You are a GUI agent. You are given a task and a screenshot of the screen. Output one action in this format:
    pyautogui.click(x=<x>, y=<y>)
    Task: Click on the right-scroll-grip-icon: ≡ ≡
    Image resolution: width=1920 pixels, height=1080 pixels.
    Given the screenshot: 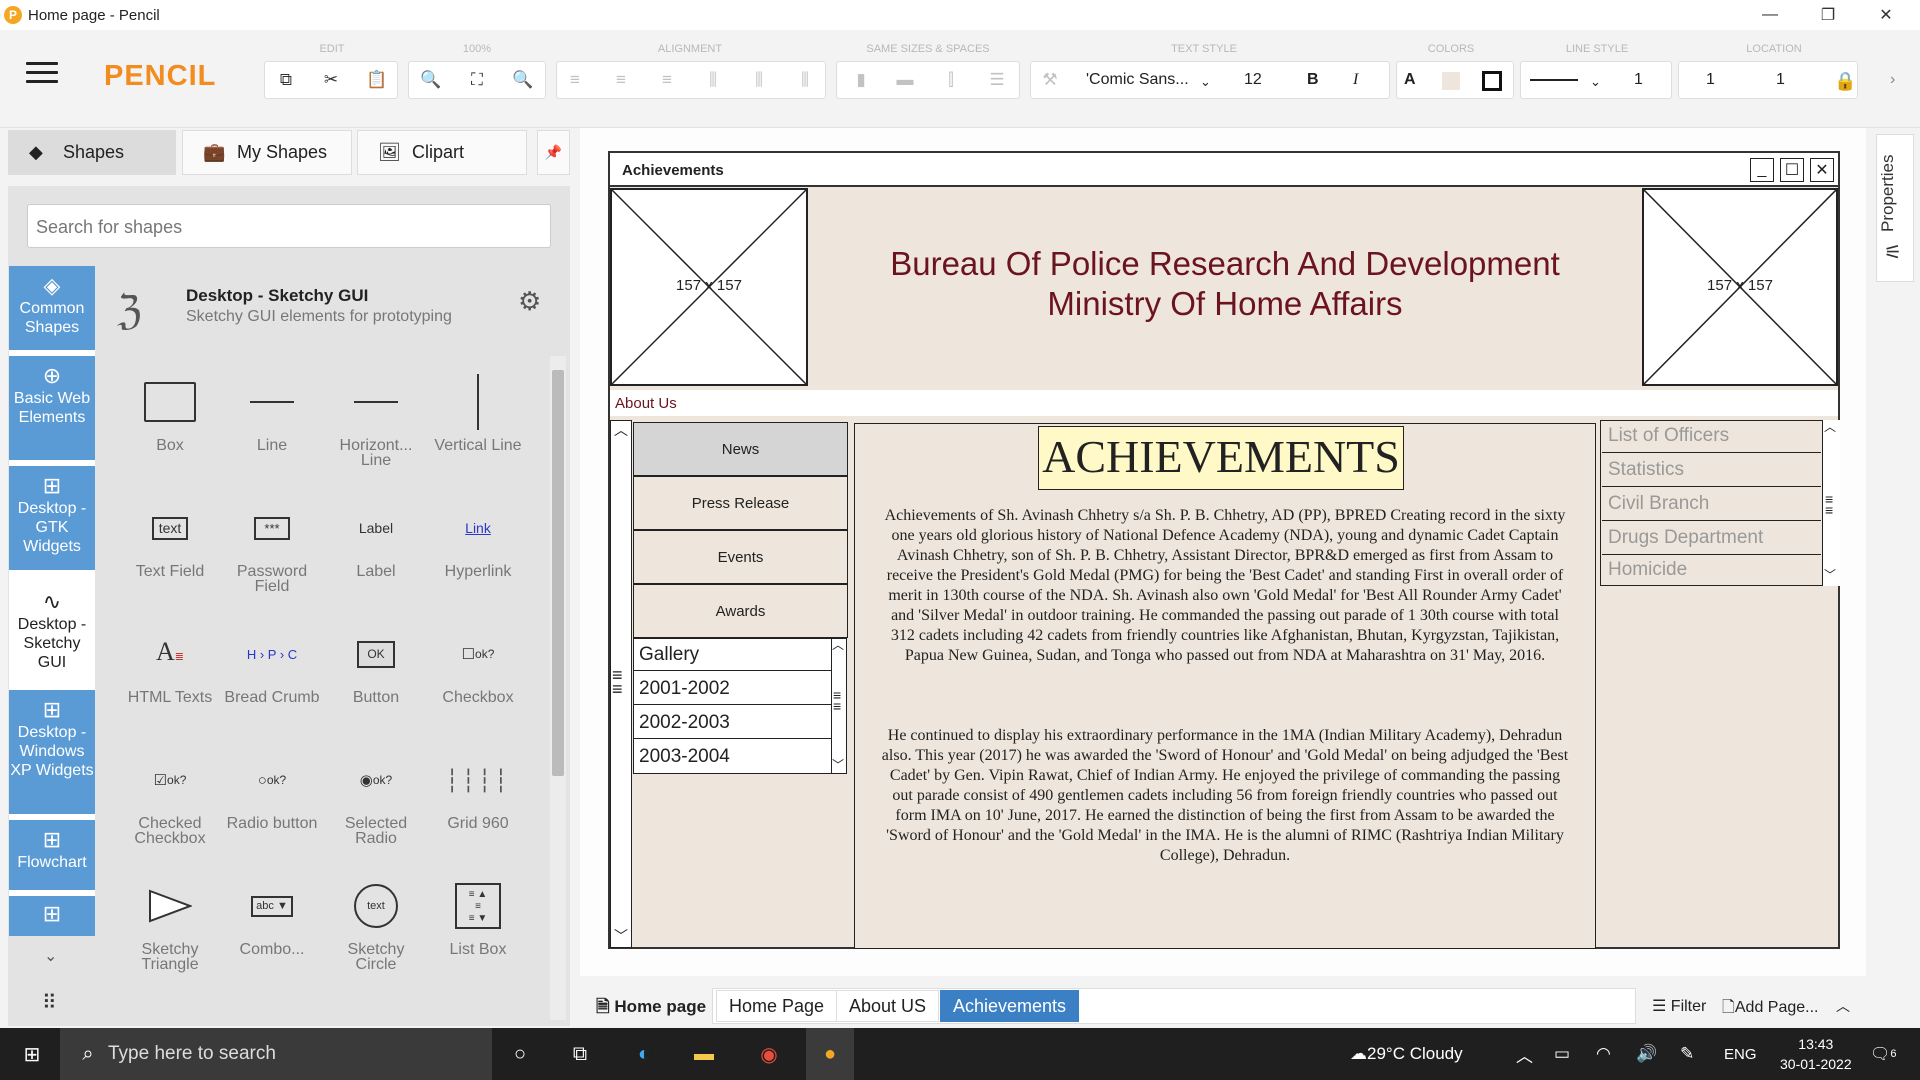 What is the action you would take?
    pyautogui.click(x=1829, y=504)
    